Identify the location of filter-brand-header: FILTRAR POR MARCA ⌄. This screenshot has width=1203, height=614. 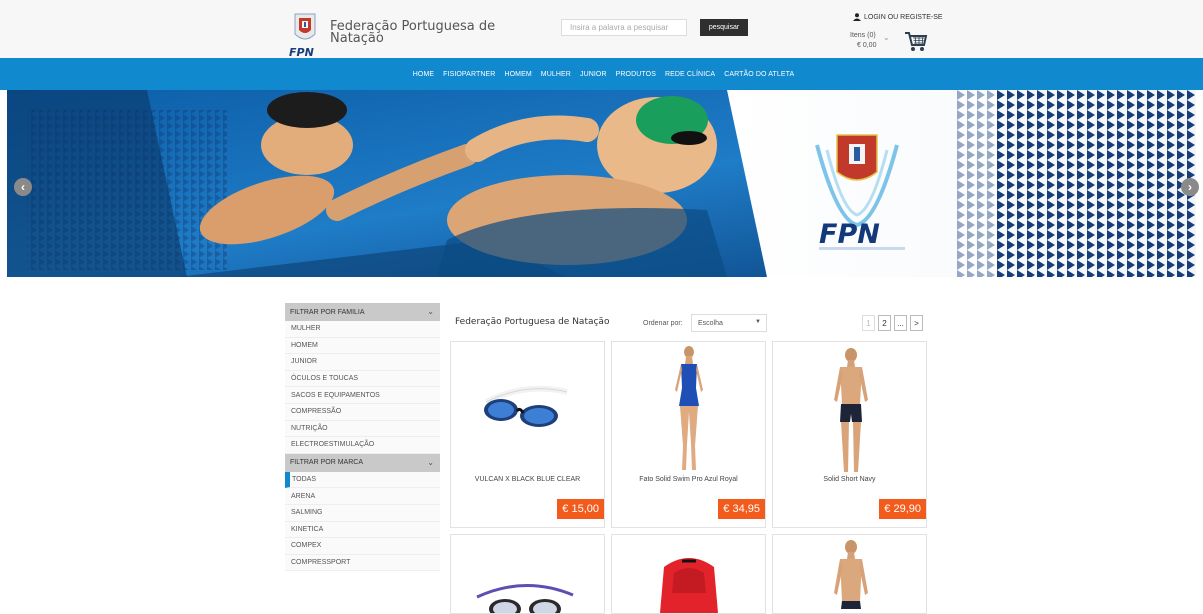
(362, 462).